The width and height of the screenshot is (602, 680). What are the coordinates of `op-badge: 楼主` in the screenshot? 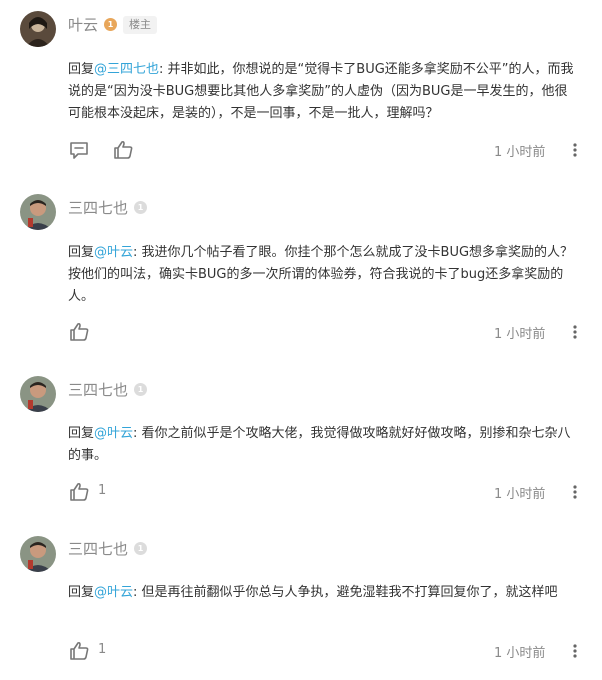 It's located at (140, 24).